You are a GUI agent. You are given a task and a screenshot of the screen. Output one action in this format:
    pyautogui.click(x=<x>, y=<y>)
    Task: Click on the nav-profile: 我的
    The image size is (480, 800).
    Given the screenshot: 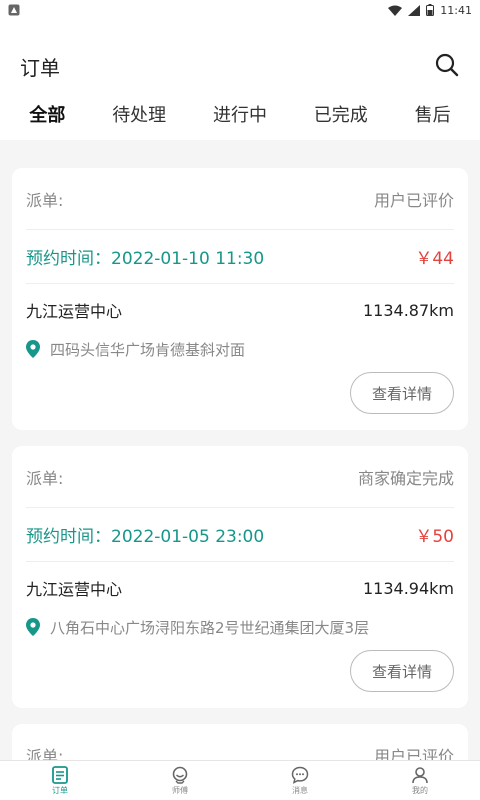 What is the action you would take?
    pyautogui.click(x=420, y=780)
    